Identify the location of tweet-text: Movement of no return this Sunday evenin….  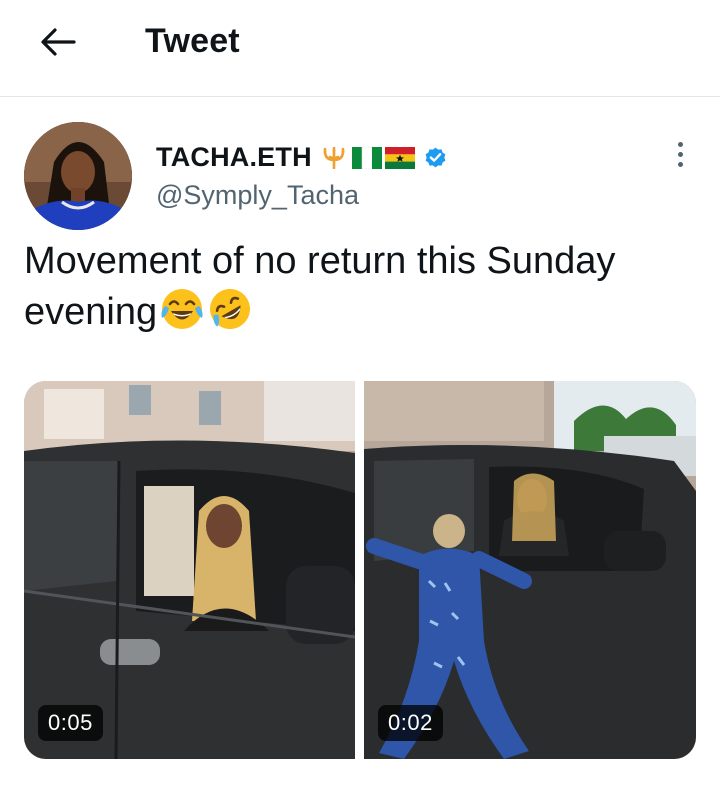
(354, 287).